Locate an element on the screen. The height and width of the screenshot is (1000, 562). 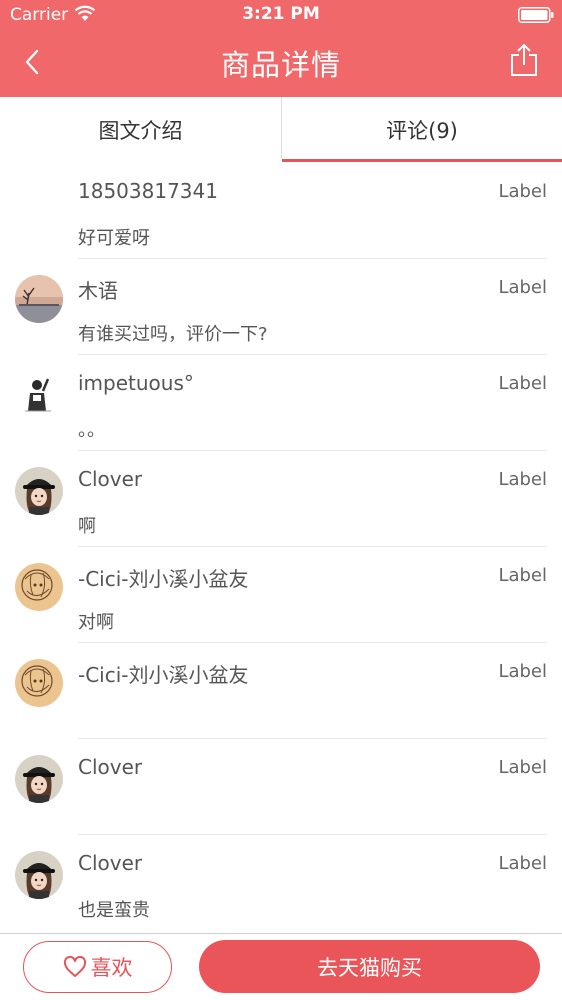
share-icon is located at coordinates (524, 60).